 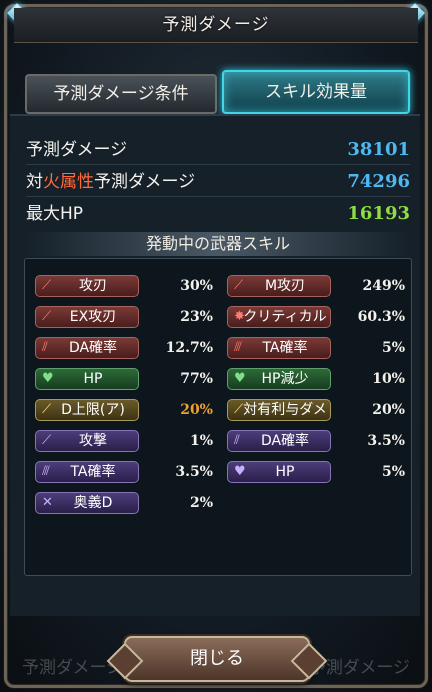 I want to click on stat-row-max-hp: 最大HP 16193, so click(x=218, y=214).